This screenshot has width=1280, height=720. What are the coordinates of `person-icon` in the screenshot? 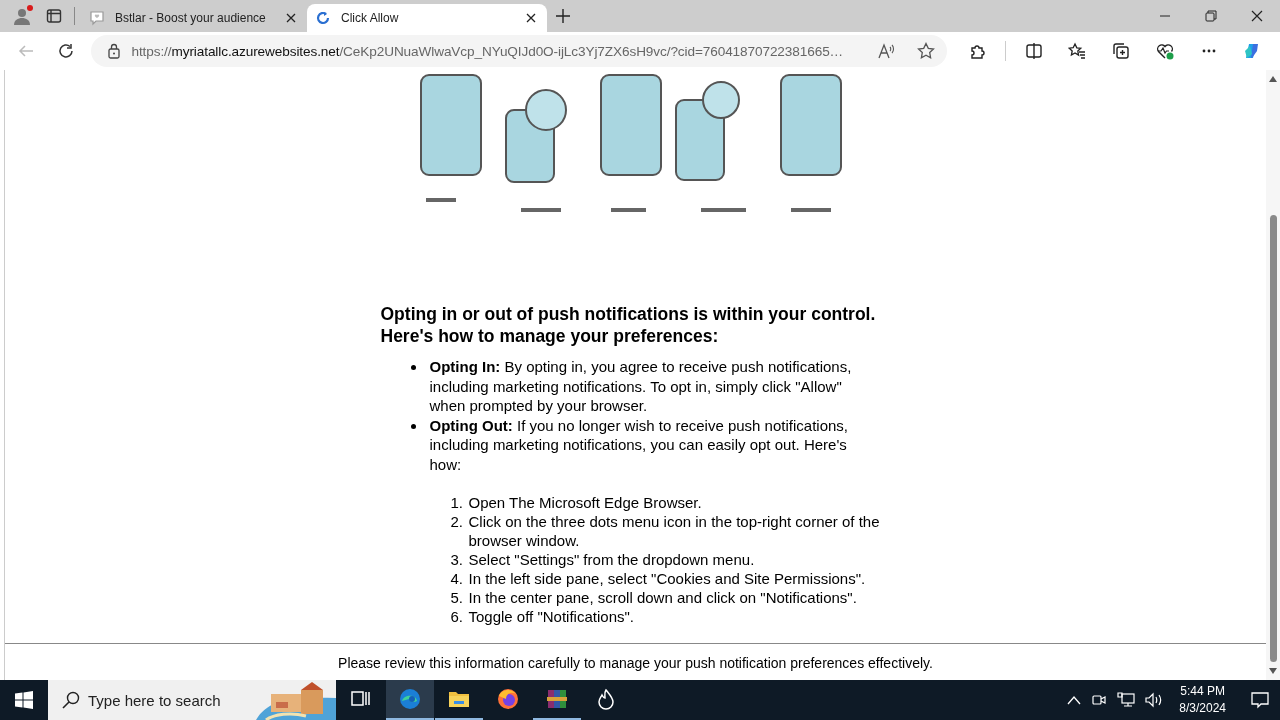 It's located at (22, 16).